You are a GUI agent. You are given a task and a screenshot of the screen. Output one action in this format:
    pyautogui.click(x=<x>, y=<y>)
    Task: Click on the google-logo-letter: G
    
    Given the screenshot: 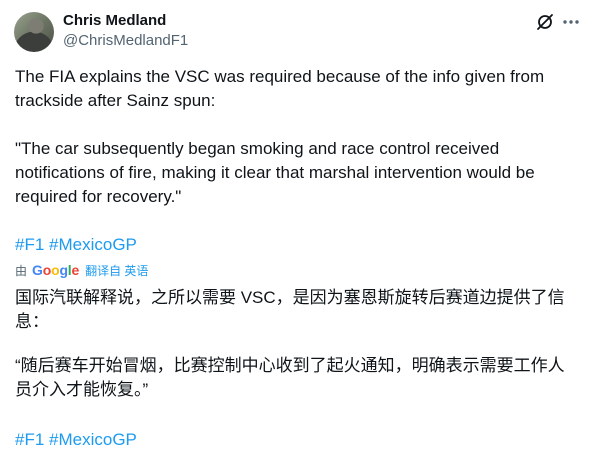 What is the action you would take?
    pyautogui.click(x=37, y=270)
    